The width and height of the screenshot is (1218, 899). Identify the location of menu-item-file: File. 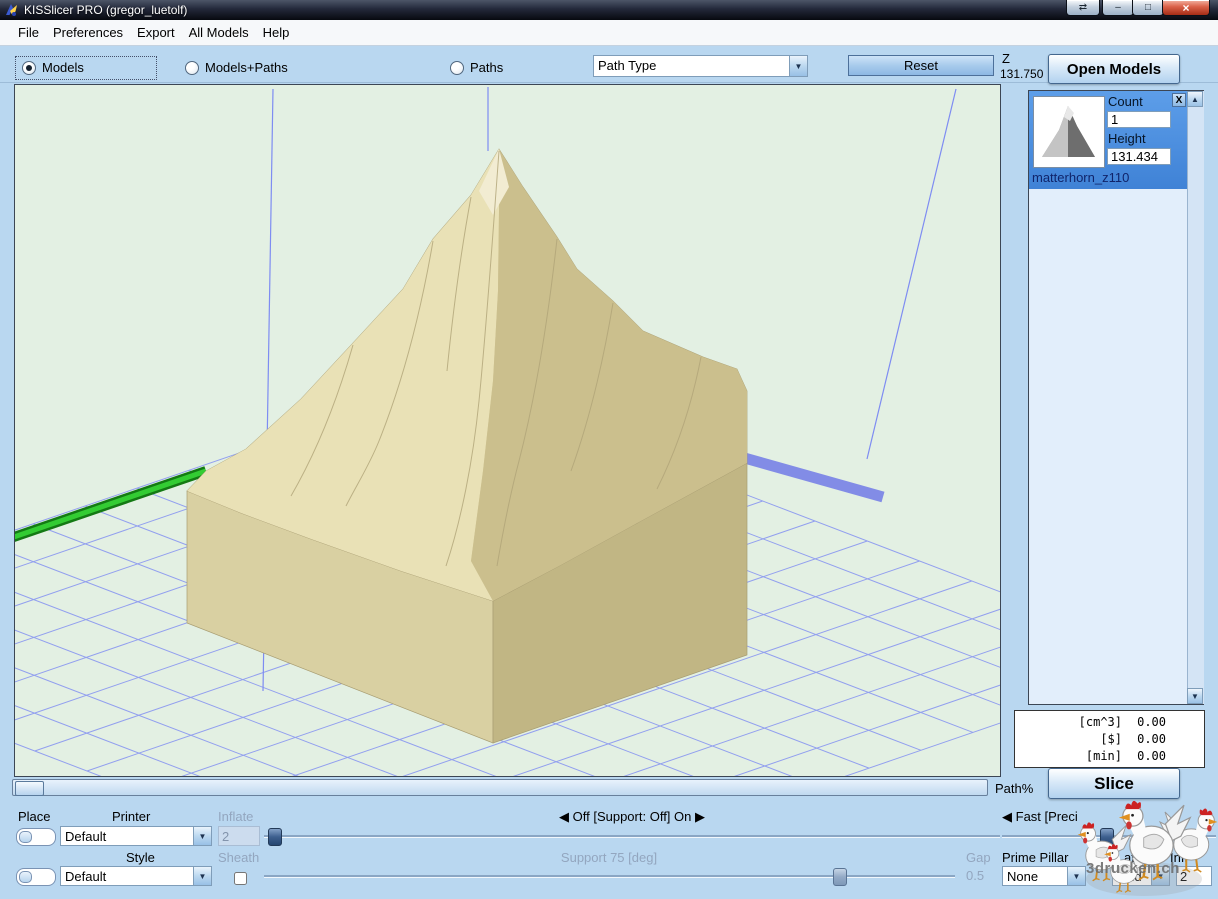
(28, 32).